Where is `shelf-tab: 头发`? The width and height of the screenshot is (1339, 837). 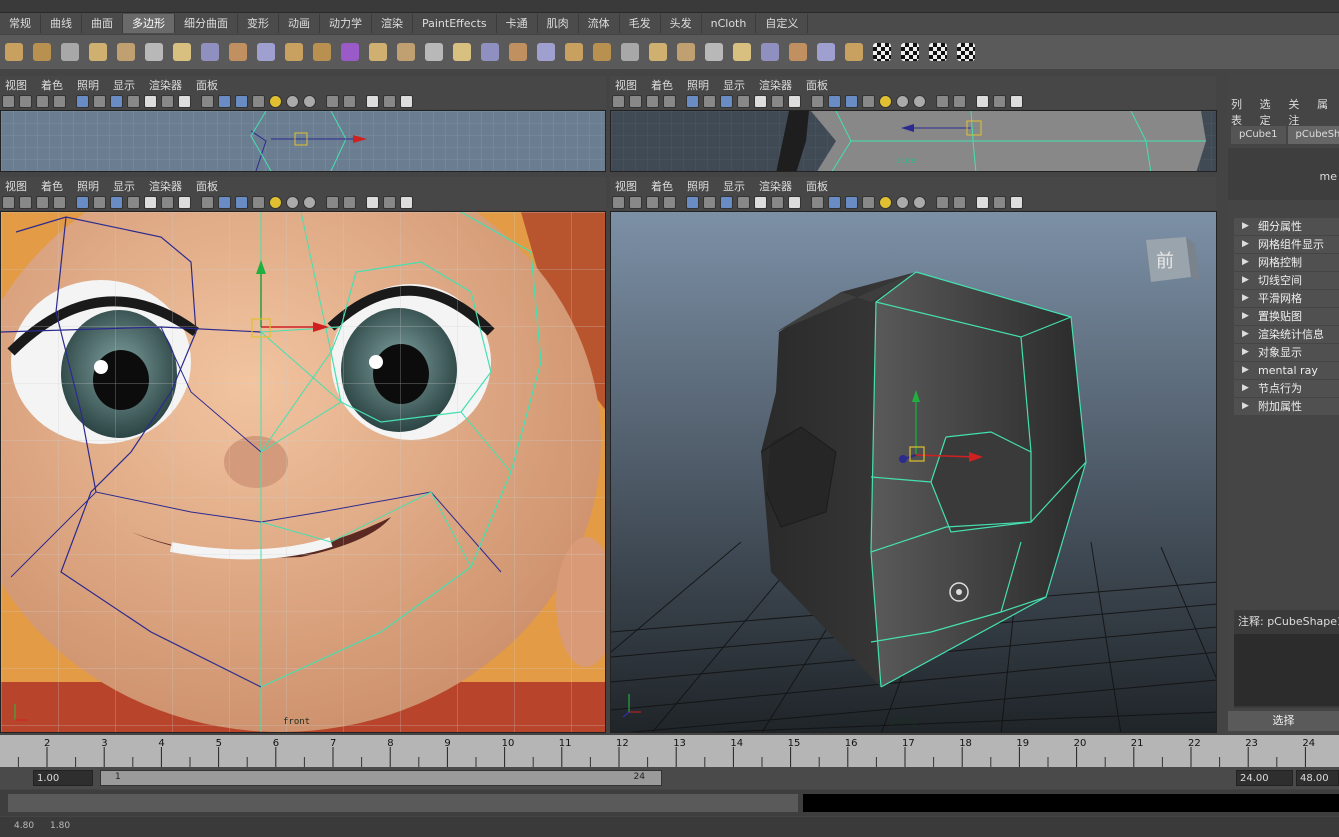 shelf-tab: 头发 is located at coordinates (681, 23).